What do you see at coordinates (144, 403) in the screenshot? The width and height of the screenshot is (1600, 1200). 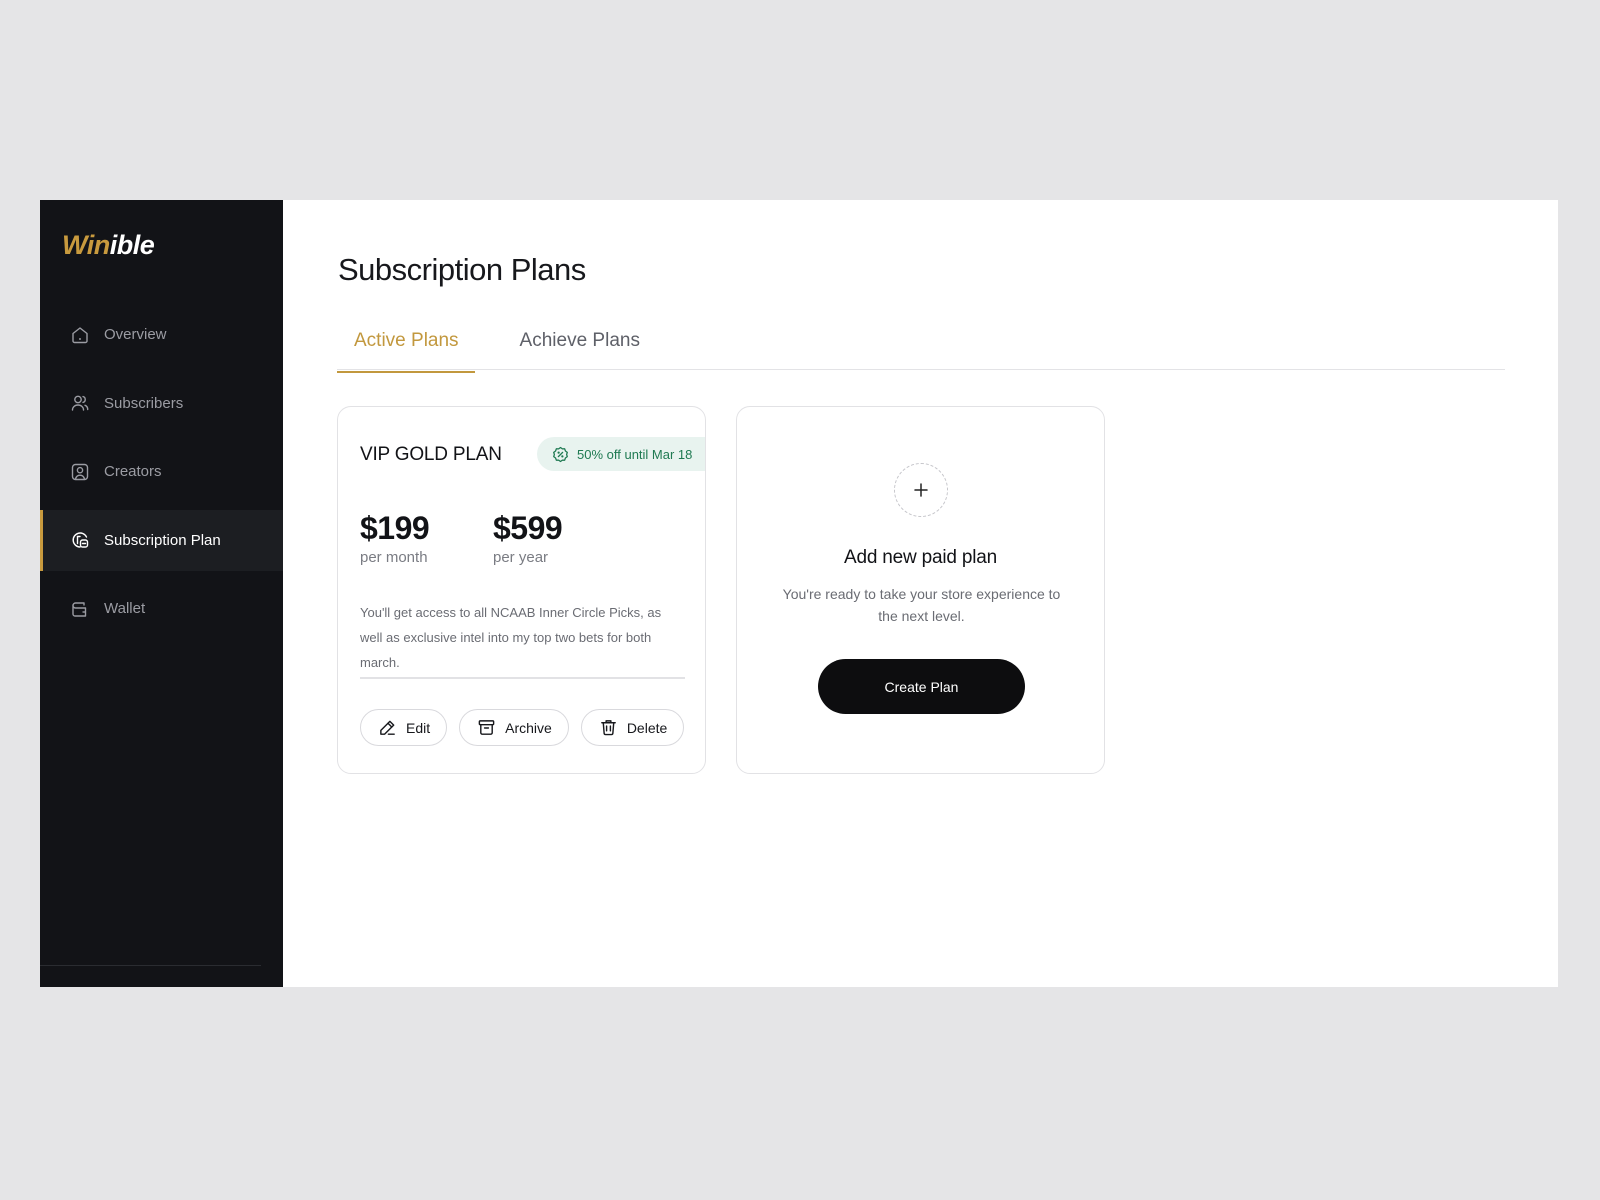 I see `sidebar-item-label: Subscribers` at bounding box center [144, 403].